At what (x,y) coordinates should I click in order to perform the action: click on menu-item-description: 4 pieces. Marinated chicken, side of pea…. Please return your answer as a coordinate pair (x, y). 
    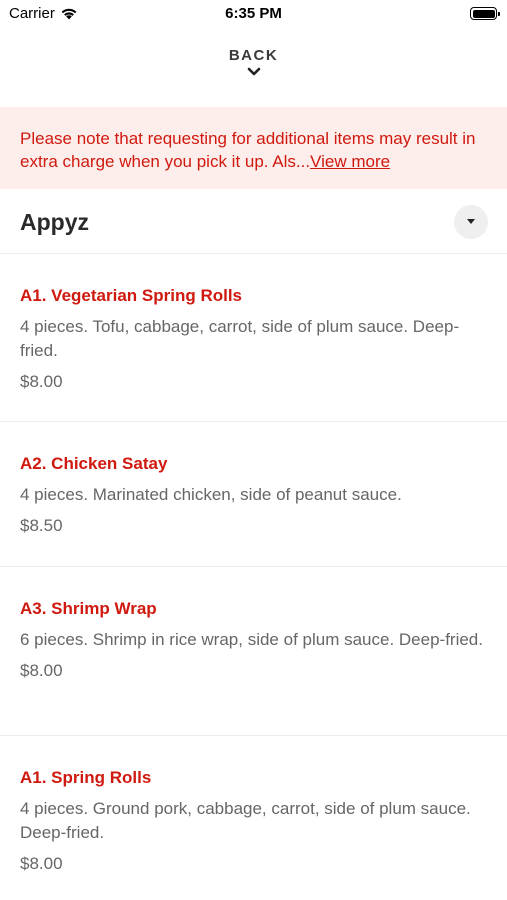
    Looking at the image, I should click on (211, 494).